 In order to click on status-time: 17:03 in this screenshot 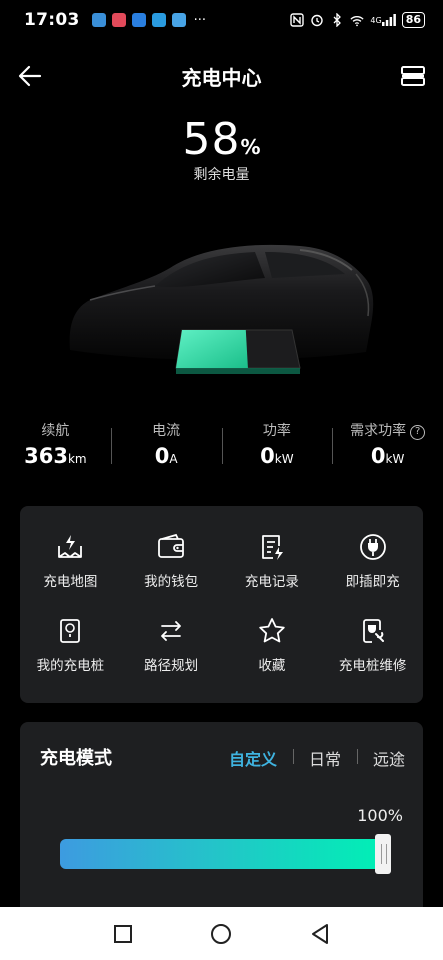, I will do `click(52, 20)`.